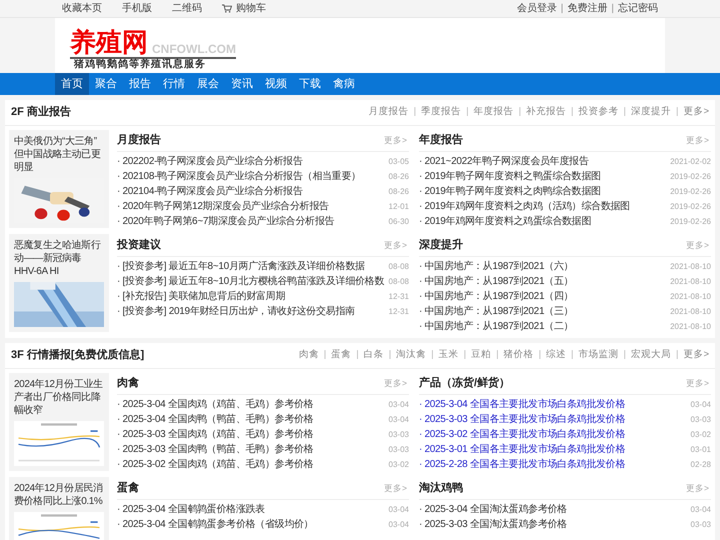  Describe the element at coordinates (191, 509) in the screenshot. I see `article-link: · 2025-3-04 全国鹌鹑蛋价格涨跌表` at that location.